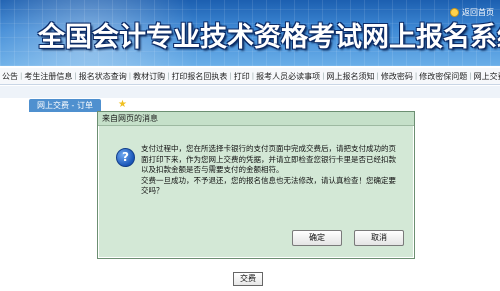 This screenshot has height=291, width=500. Describe the element at coordinates (486, 76) in the screenshot. I see `nav-item-online-payment: 网上交费` at that location.